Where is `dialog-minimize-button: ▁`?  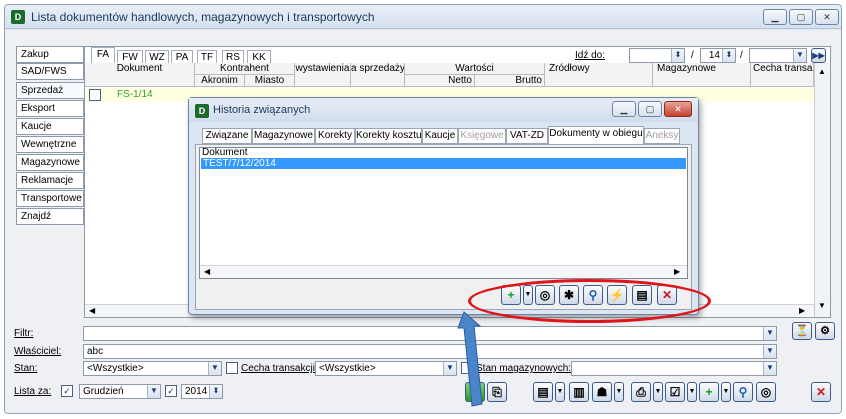 dialog-minimize-button: ▁ is located at coordinates (624, 109).